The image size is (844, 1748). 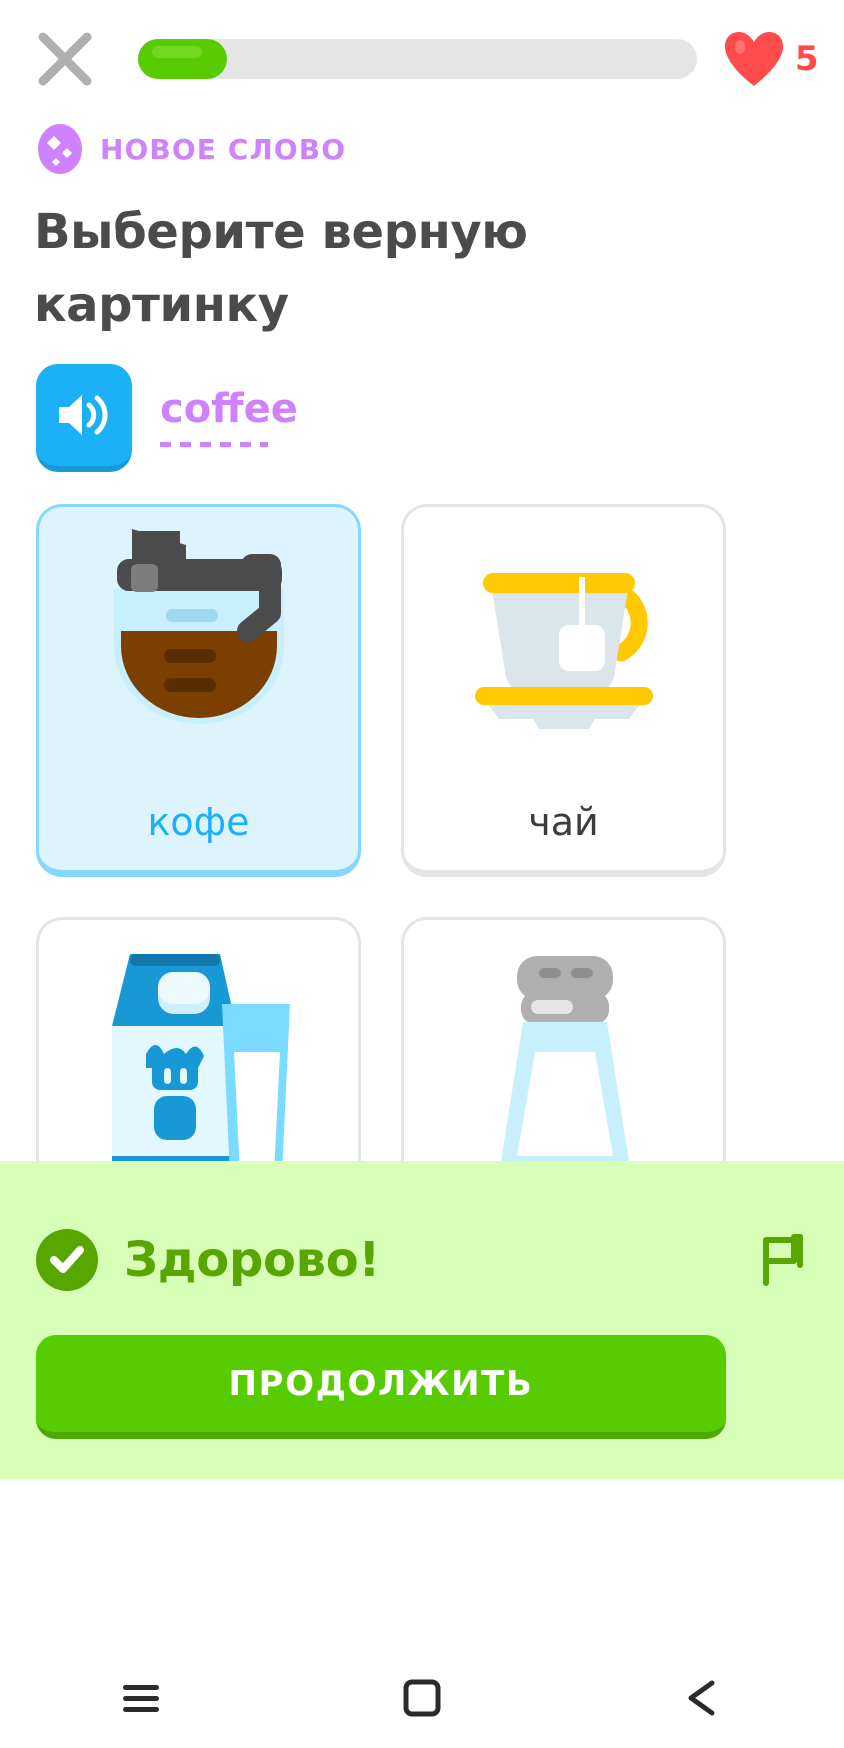 I want to click on menu-icon, so click(x=140, y=1698).